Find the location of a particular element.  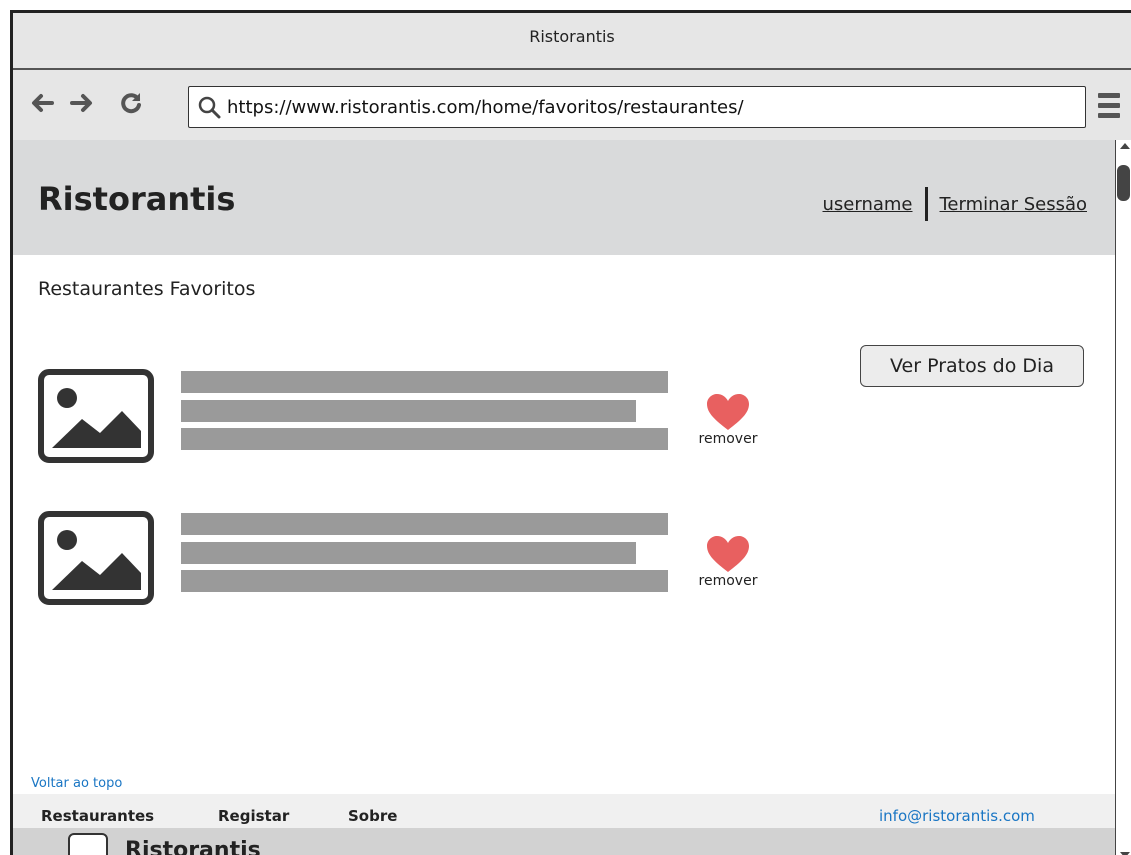

footer-email-link: info@ristorantis.com is located at coordinates (957, 816).